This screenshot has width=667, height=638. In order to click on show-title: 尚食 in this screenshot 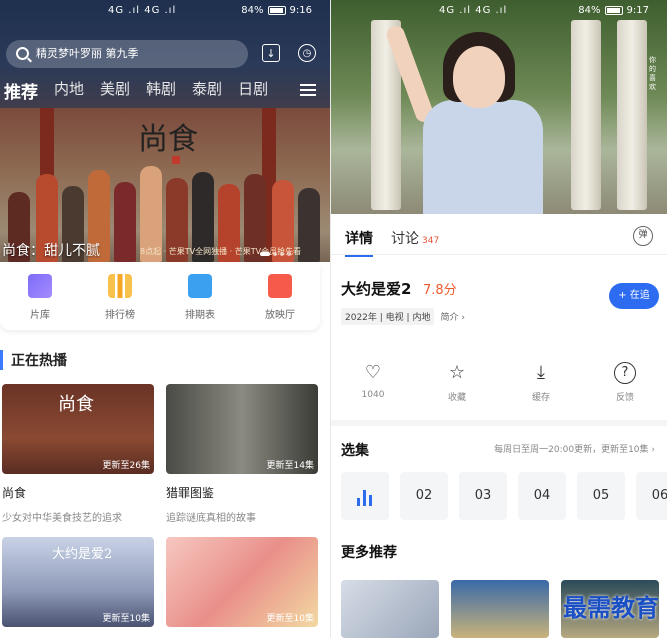, I will do `click(14, 493)`.